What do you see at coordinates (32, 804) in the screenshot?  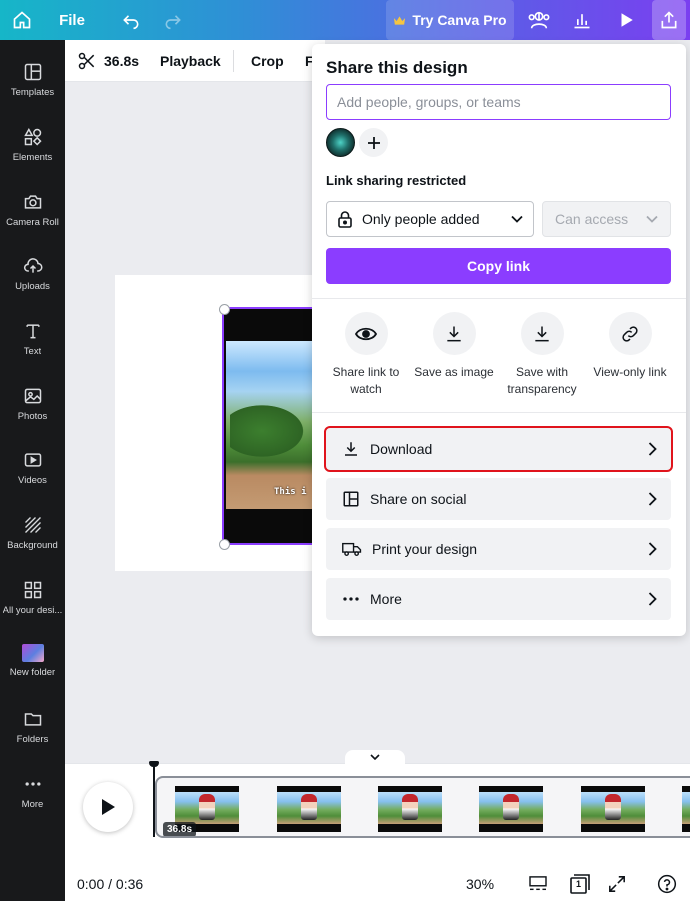 I see `sidebar-item-label: More` at bounding box center [32, 804].